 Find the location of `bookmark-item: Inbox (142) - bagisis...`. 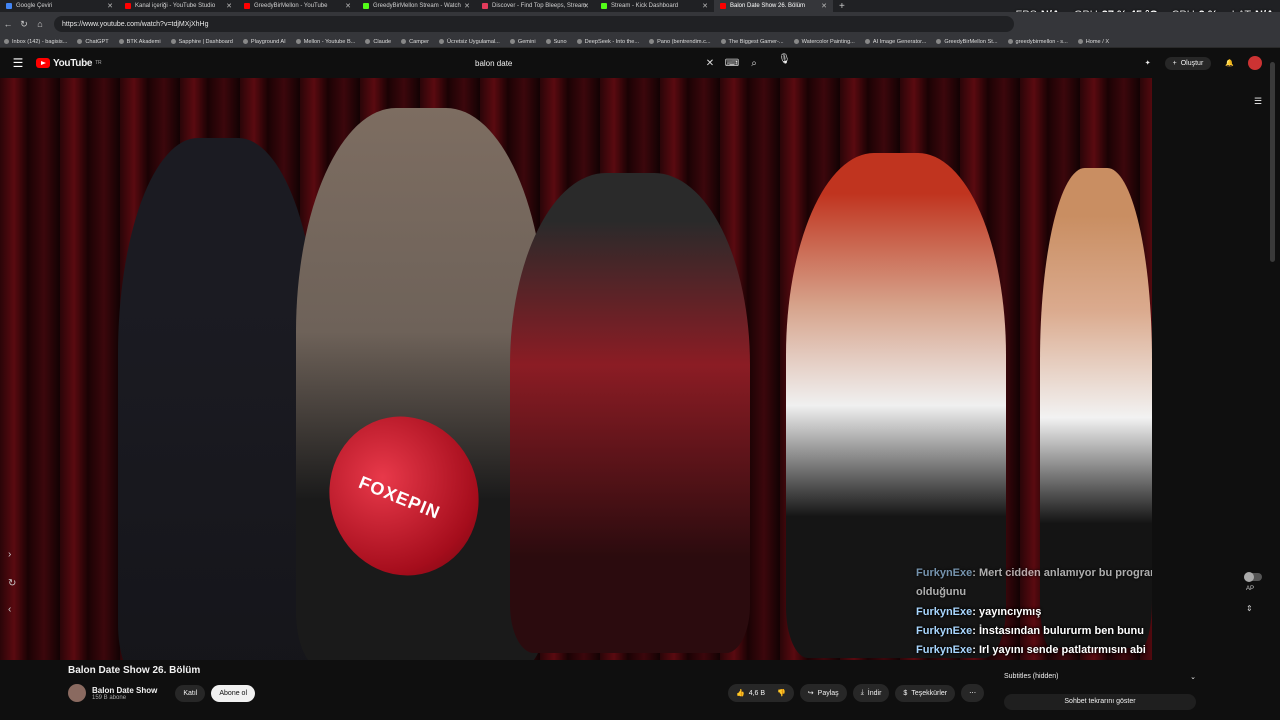

bookmark-item: Inbox (142) - bagisis... is located at coordinates (35, 42).